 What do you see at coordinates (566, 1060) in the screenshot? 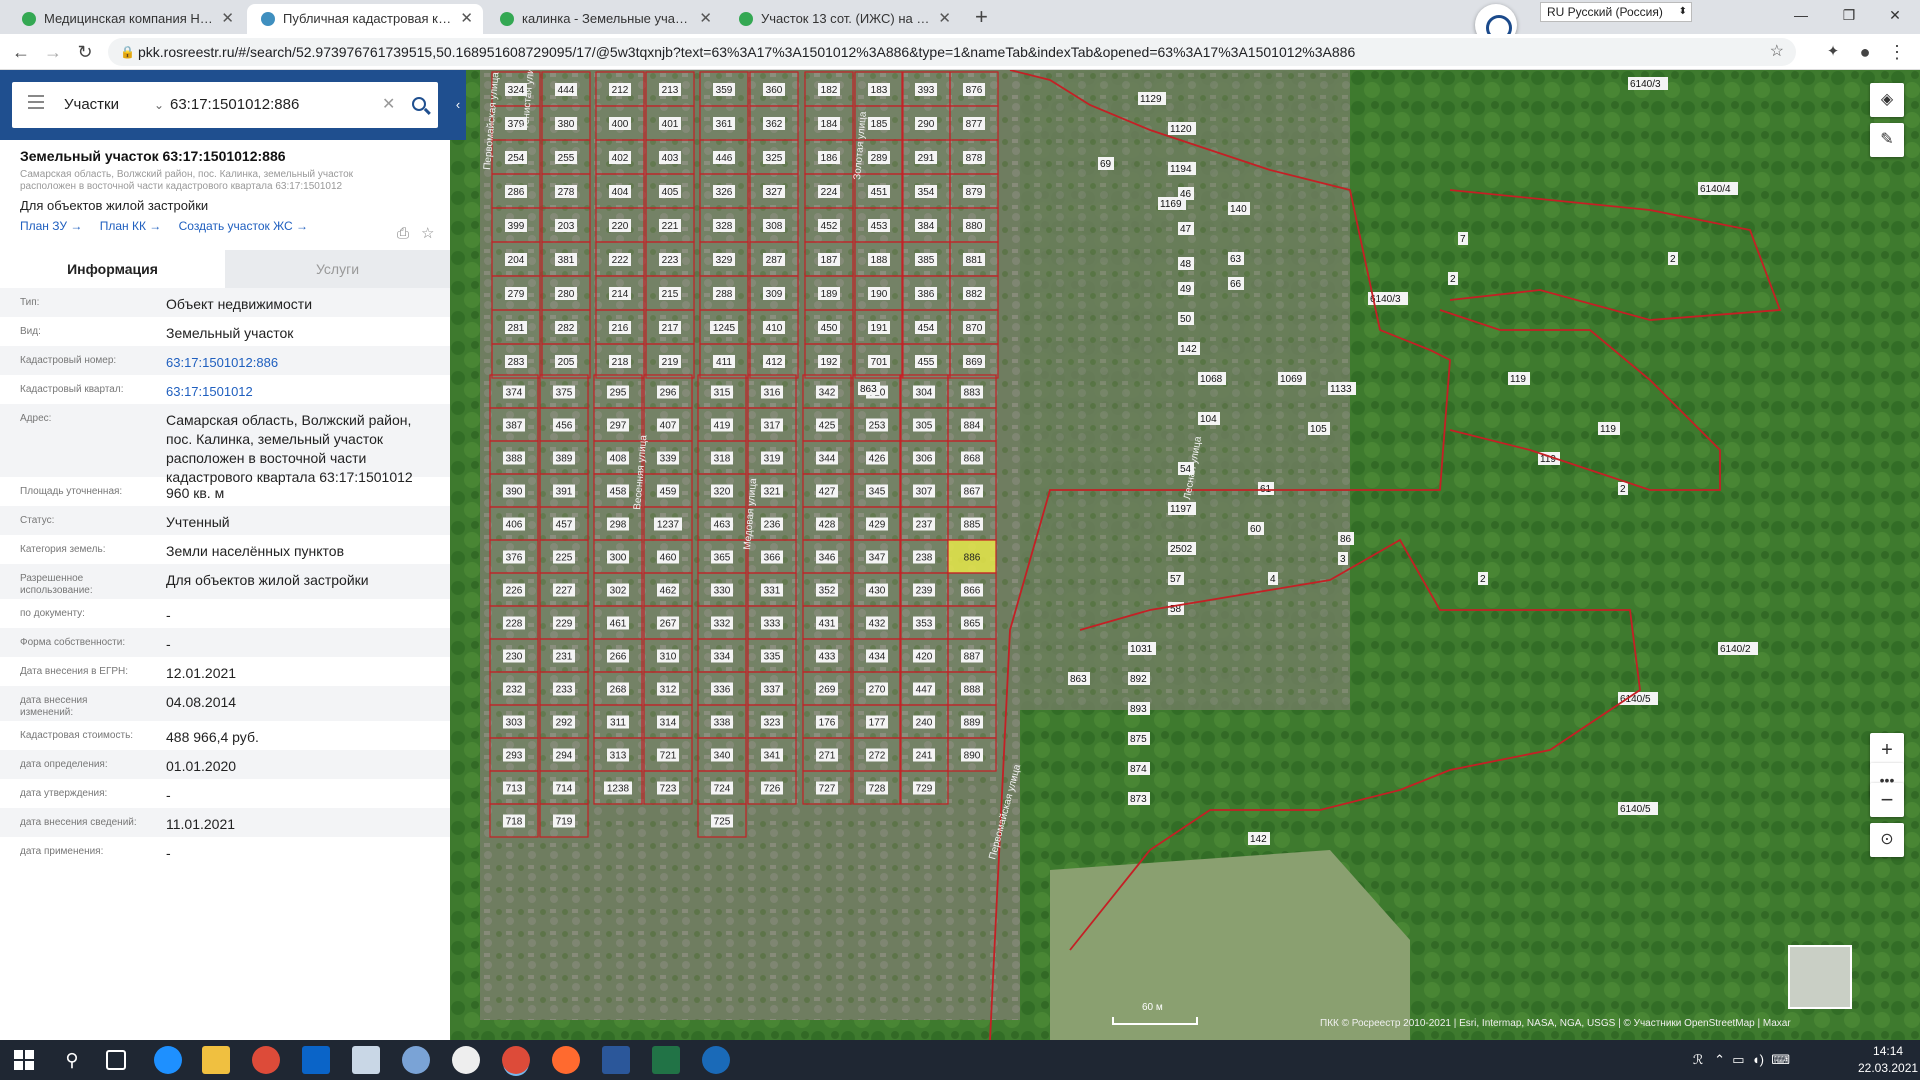
I see `yandex-browser-icon` at bounding box center [566, 1060].